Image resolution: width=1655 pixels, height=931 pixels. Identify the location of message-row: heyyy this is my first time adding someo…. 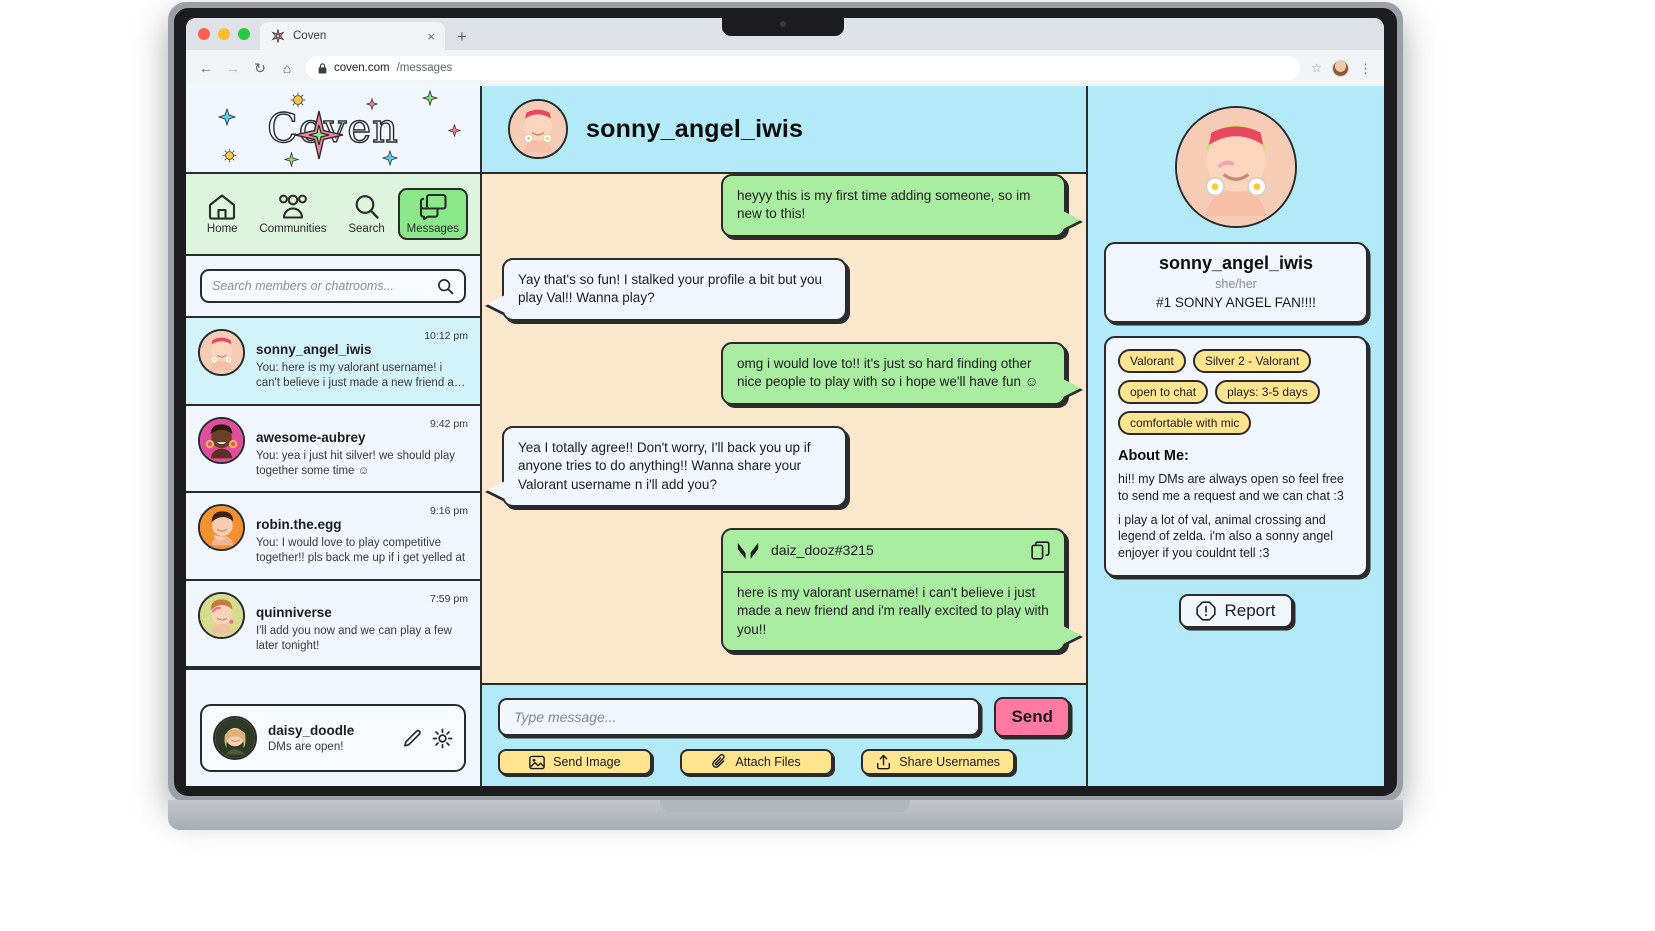
(791, 205).